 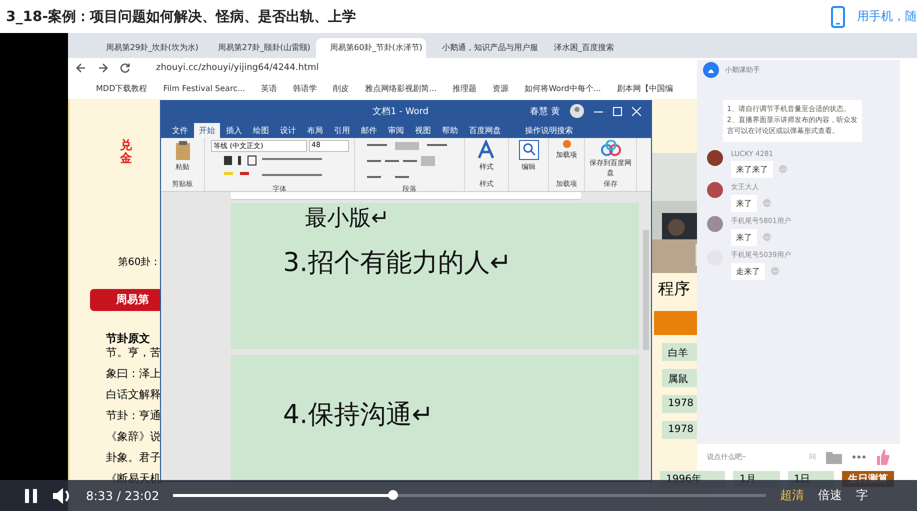 I want to click on document-line: 最小版↵, so click(x=347, y=219).